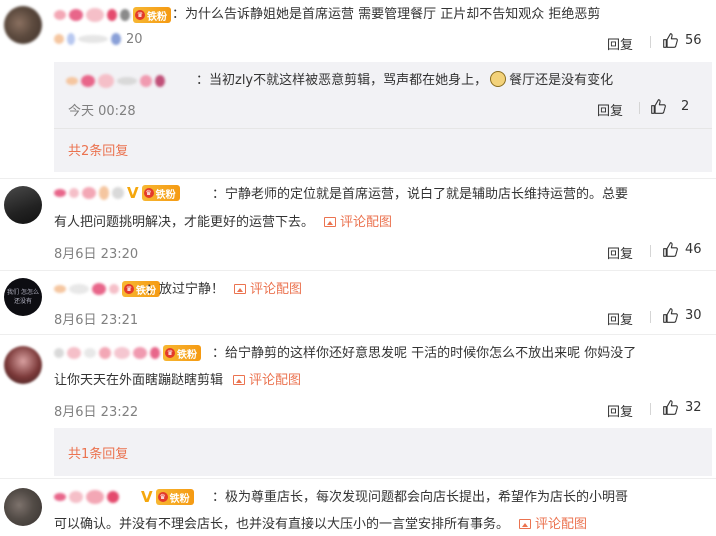 The image size is (716, 536). Describe the element at coordinates (87, 39) in the screenshot. I see `blurred-time` at that location.